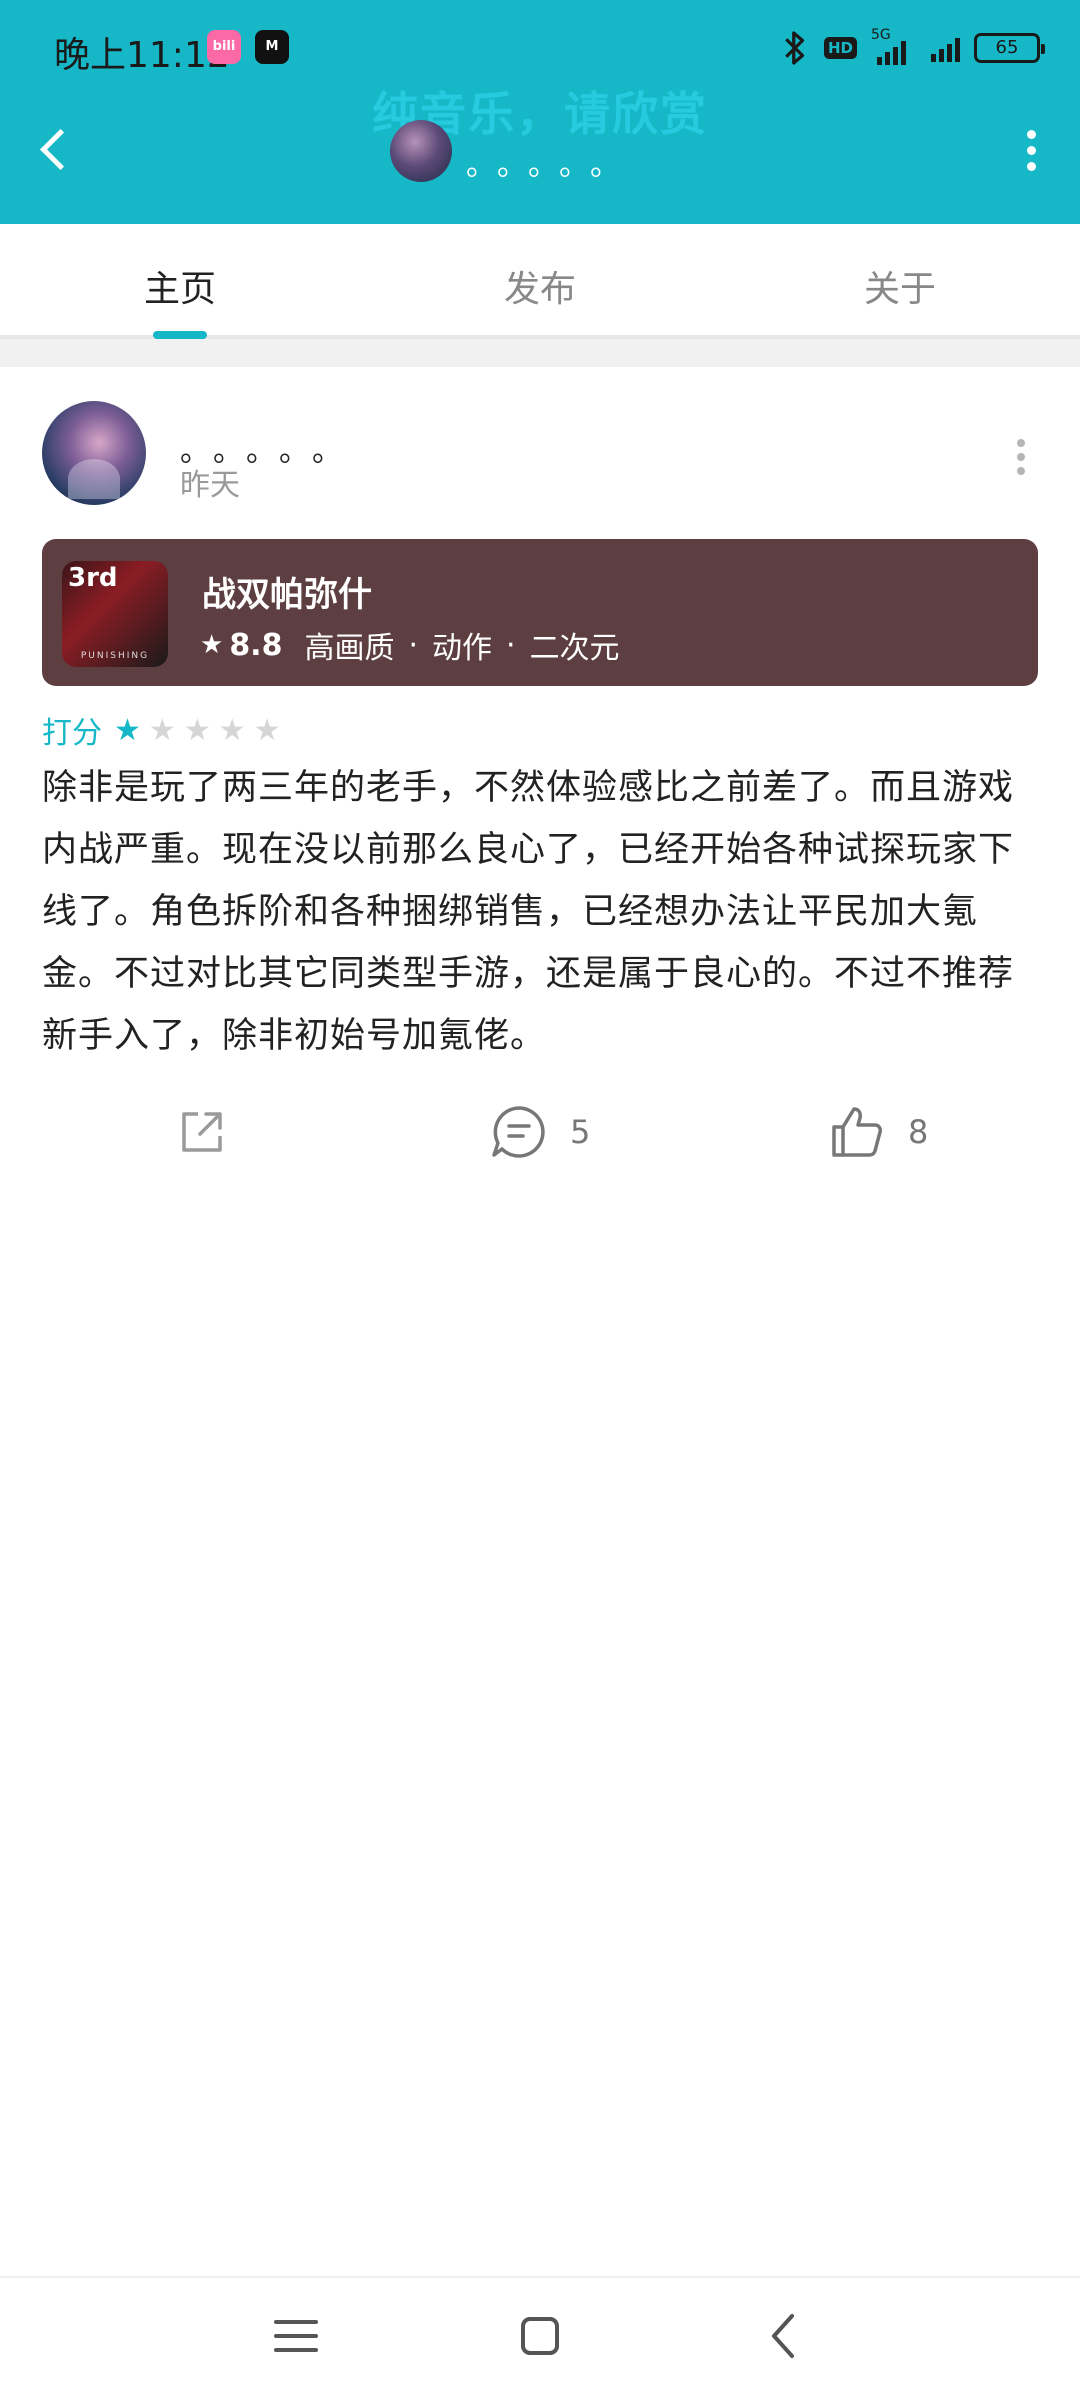 The image size is (1080, 2400). I want to click on game-tag: 动作, so click(462, 648).